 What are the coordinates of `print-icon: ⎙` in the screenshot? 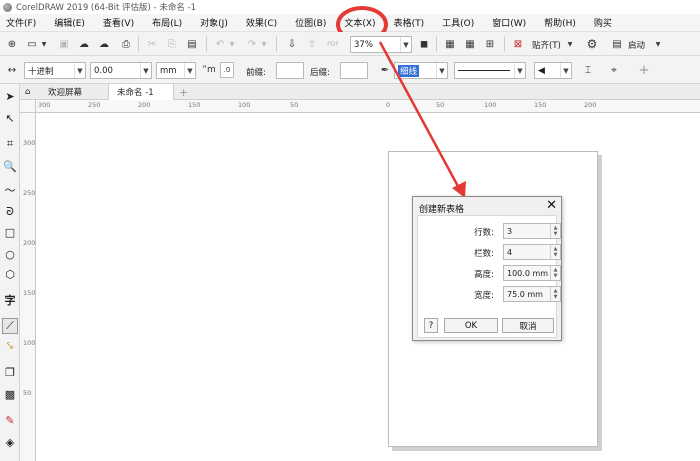 It's located at (126, 44).